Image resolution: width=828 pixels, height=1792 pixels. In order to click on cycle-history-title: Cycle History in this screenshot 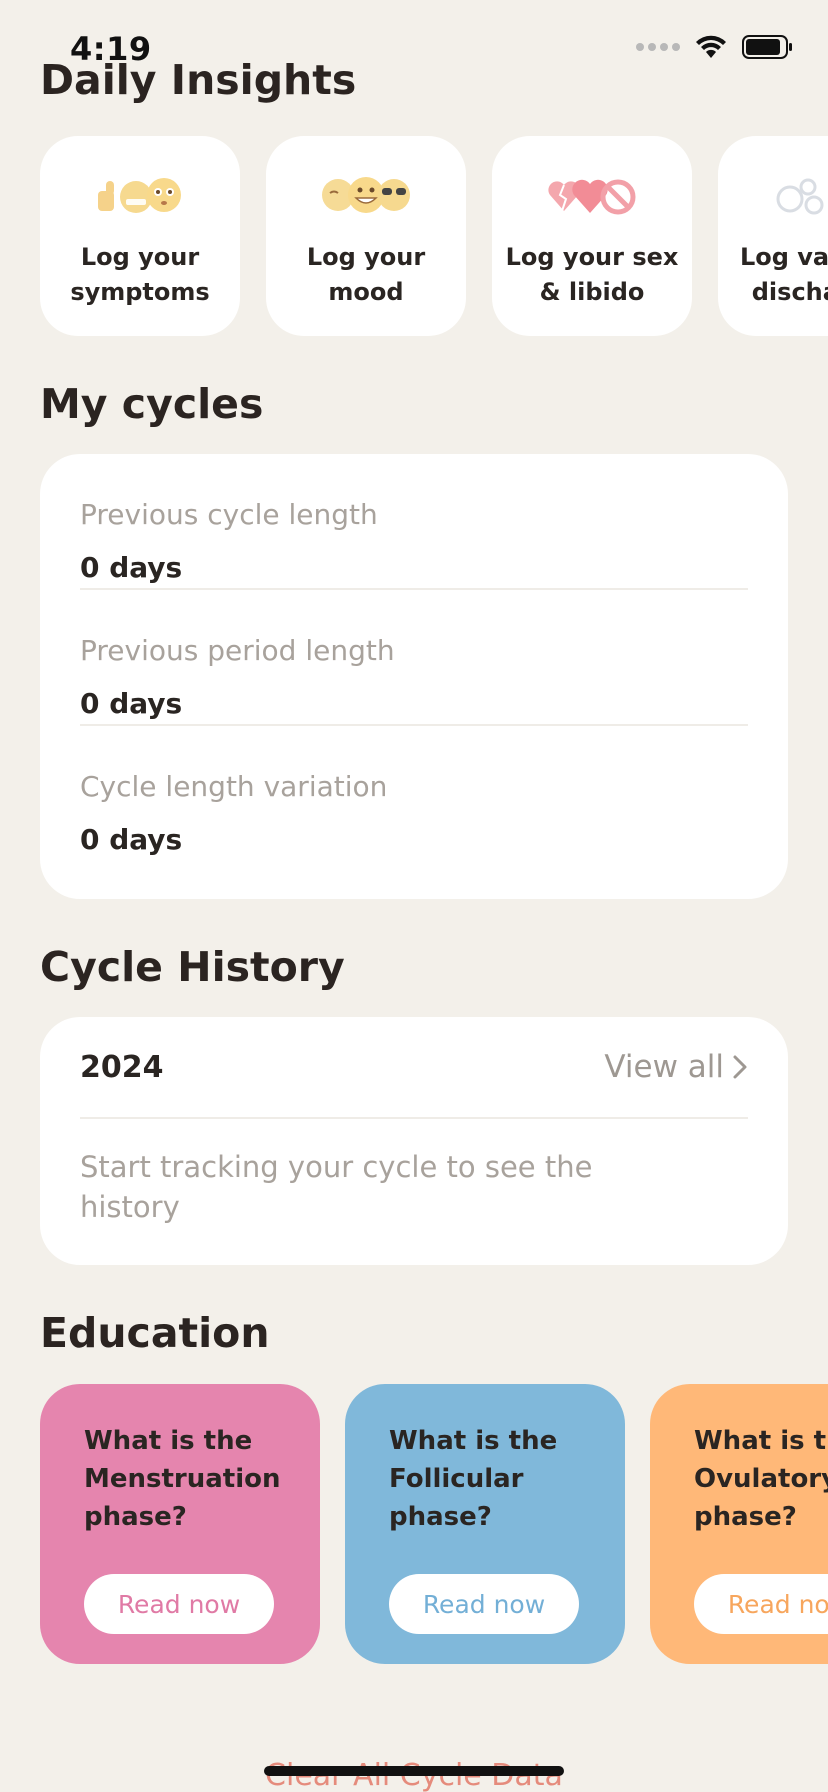, I will do `click(192, 967)`.